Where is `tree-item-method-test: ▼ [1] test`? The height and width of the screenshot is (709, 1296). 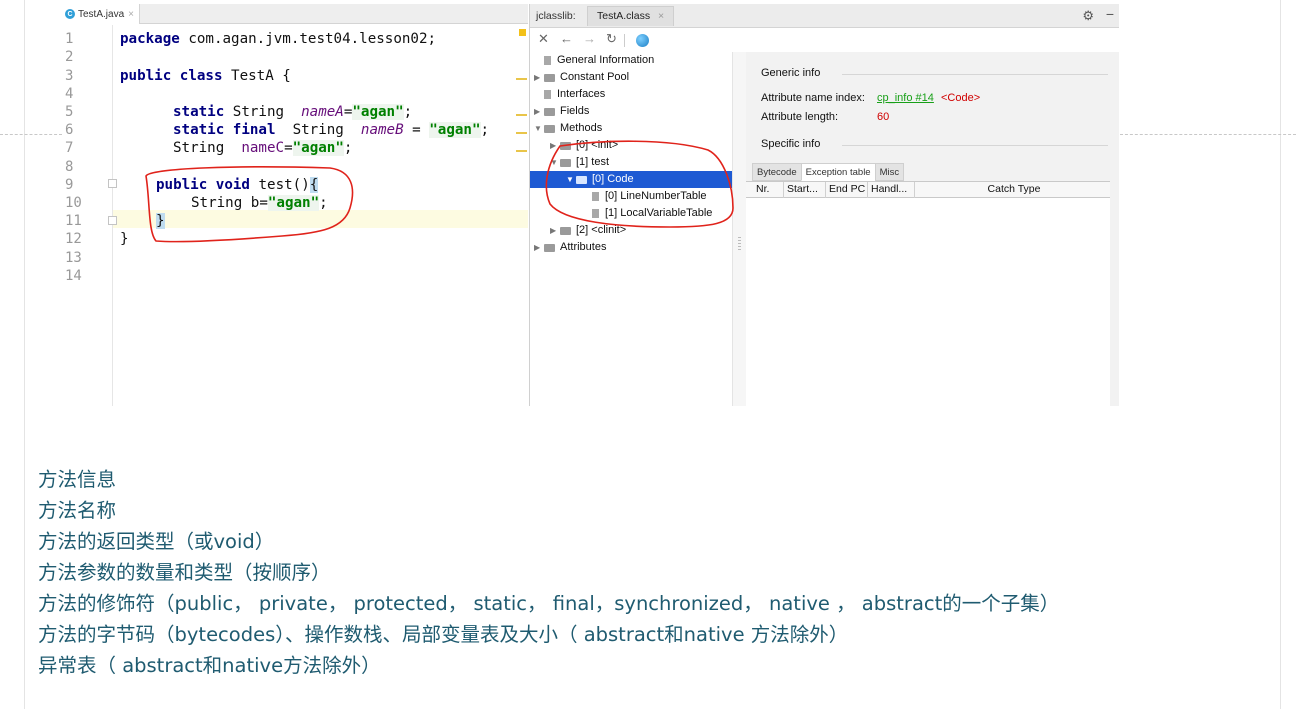 tree-item-method-test: ▼ [1] test is located at coordinates (579, 162).